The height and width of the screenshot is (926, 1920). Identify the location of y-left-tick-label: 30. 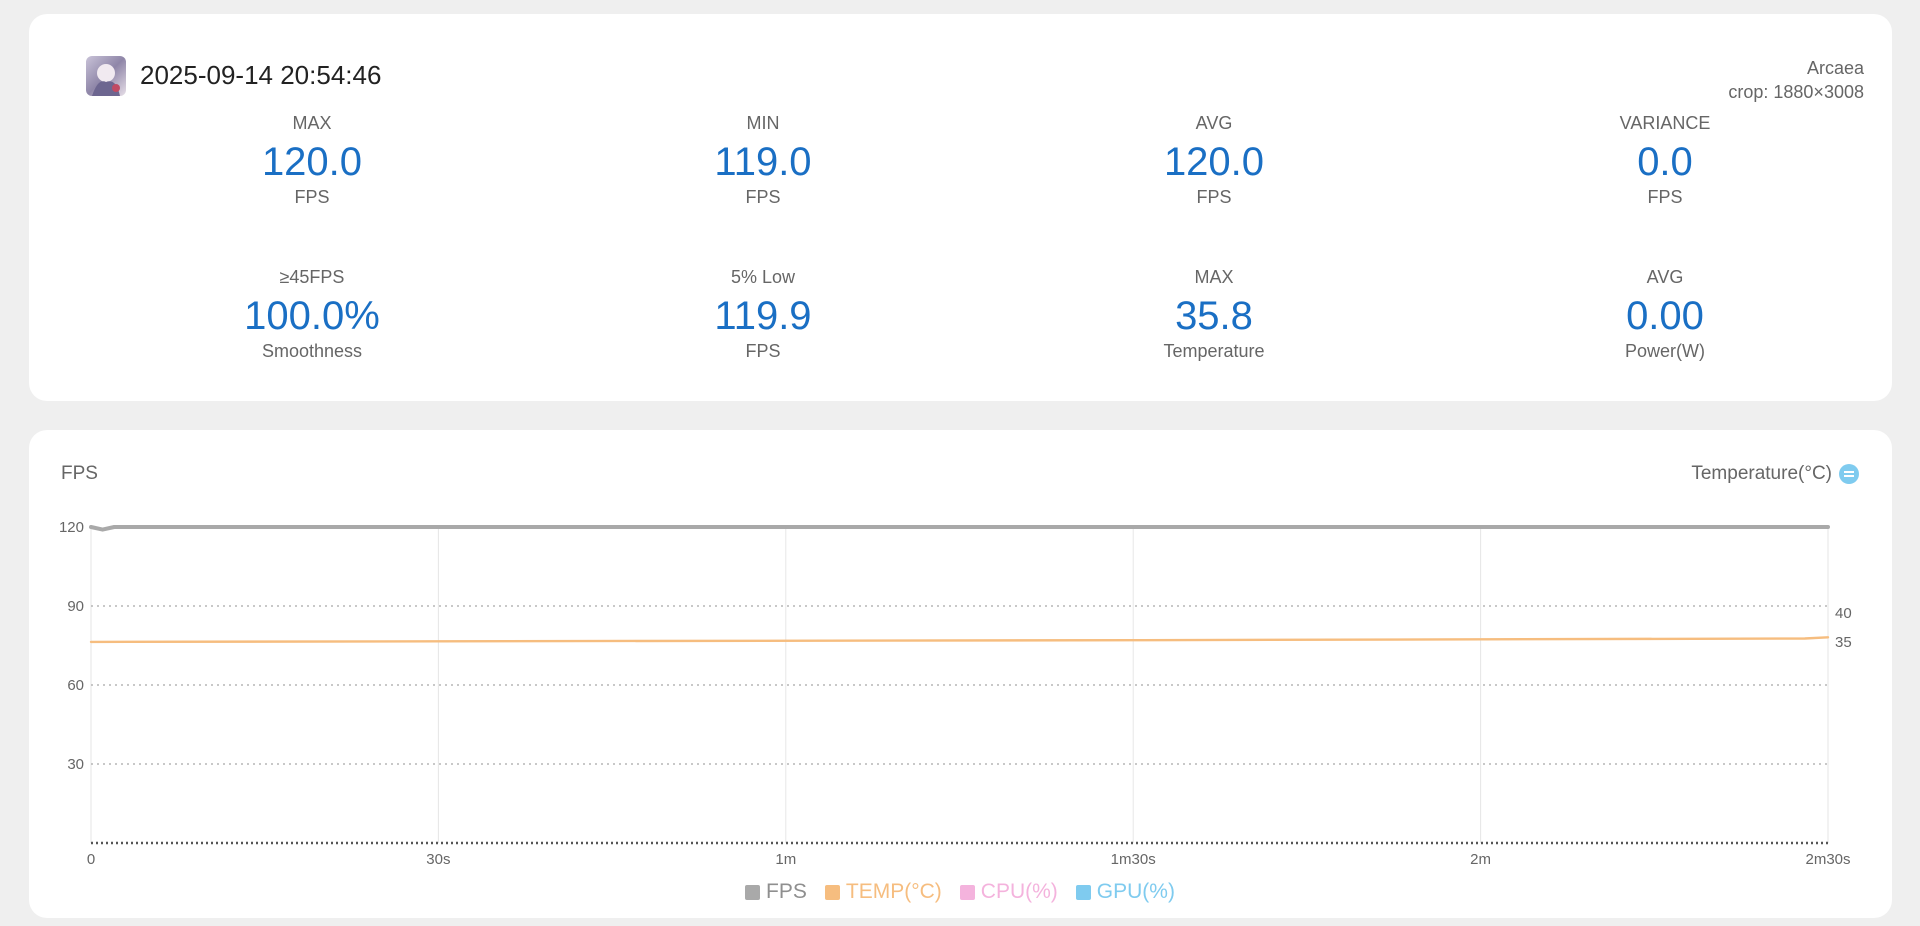
(75, 764).